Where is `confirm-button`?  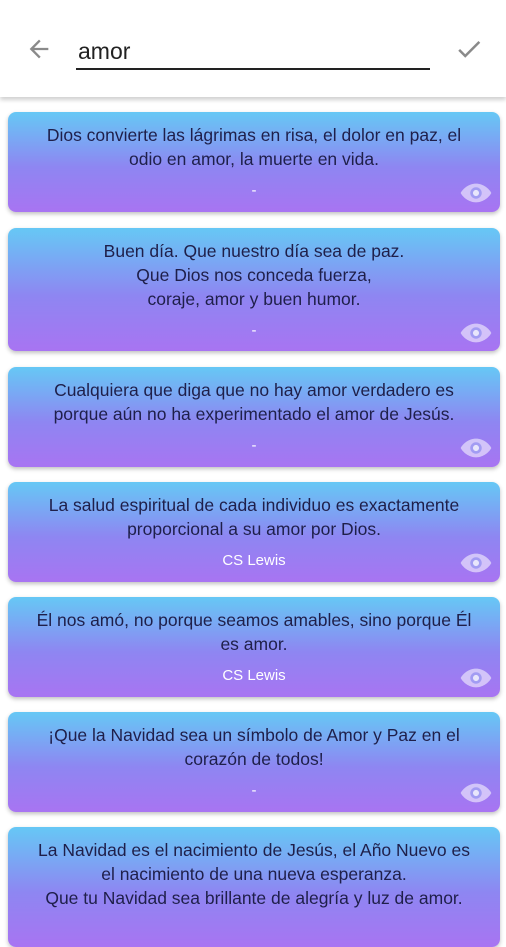
confirm-button is located at coordinates (469, 49).